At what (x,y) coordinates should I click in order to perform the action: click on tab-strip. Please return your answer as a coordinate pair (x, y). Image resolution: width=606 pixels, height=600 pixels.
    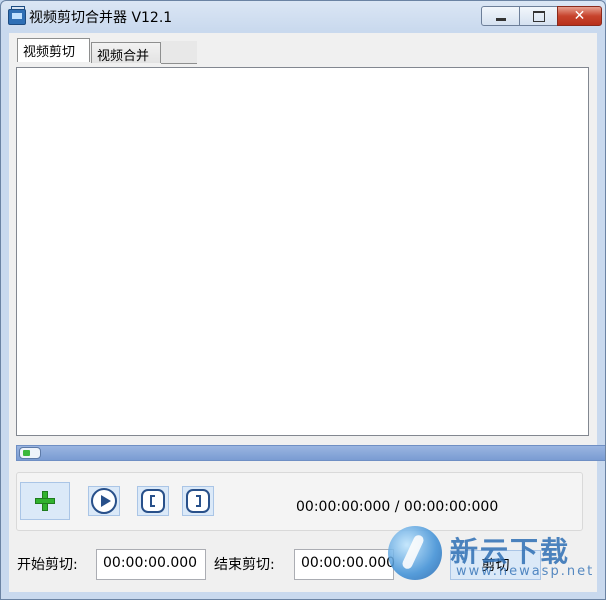
    Looking at the image, I should click on (179, 52).